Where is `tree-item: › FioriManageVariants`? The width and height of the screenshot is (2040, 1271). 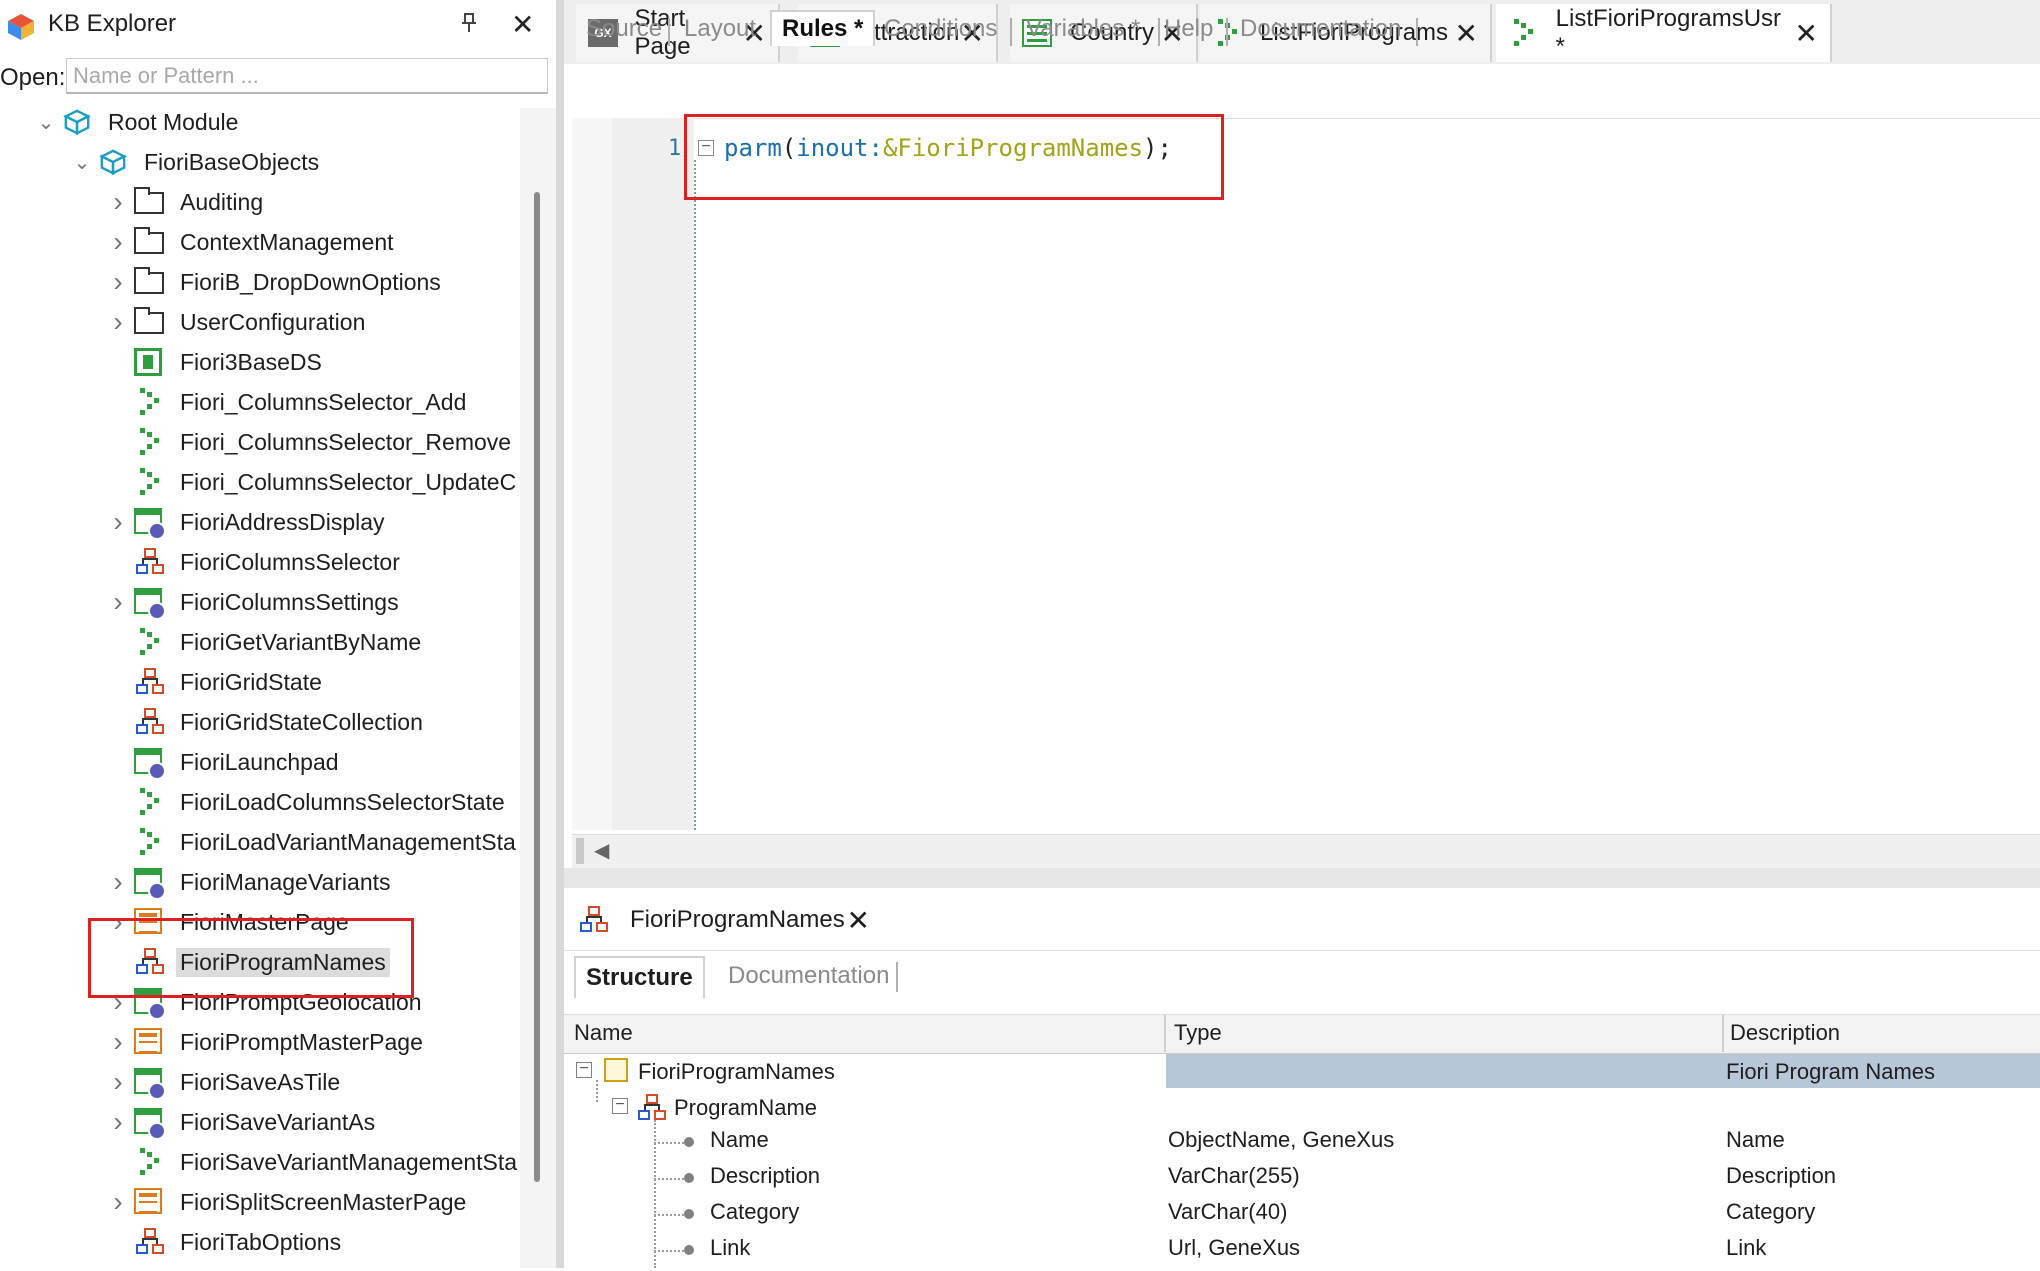
tree-item: › FioriManageVariants is located at coordinates (254, 882).